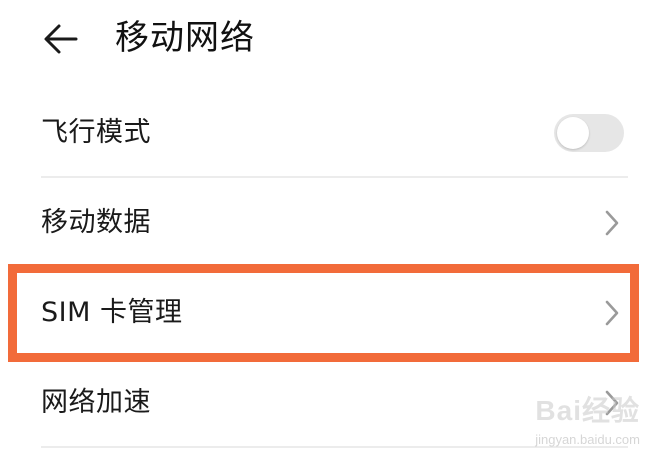 The width and height of the screenshot is (668, 459). Describe the element at coordinates (96, 402) in the screenshot. I see `network-acceleration-label: 网络加速` at that location.